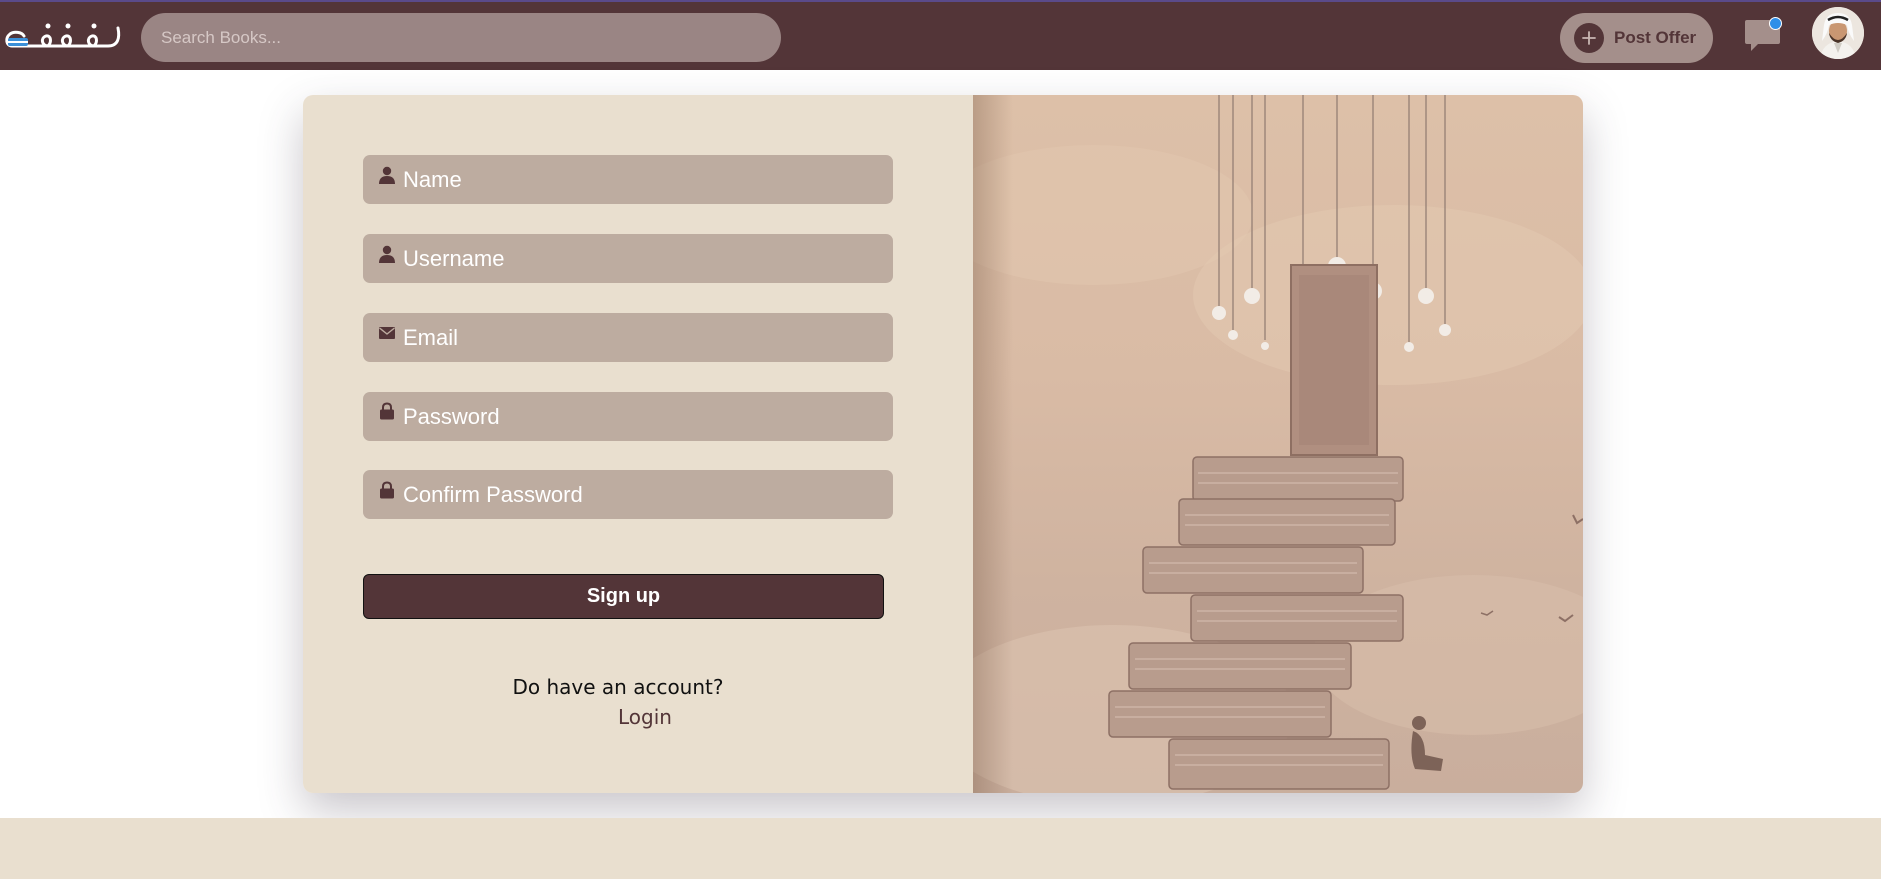 Image resolution: width=1881 pixels, height=879 pixels. I want to click on post-offer-label: Post Offer, so click(1655, 37).